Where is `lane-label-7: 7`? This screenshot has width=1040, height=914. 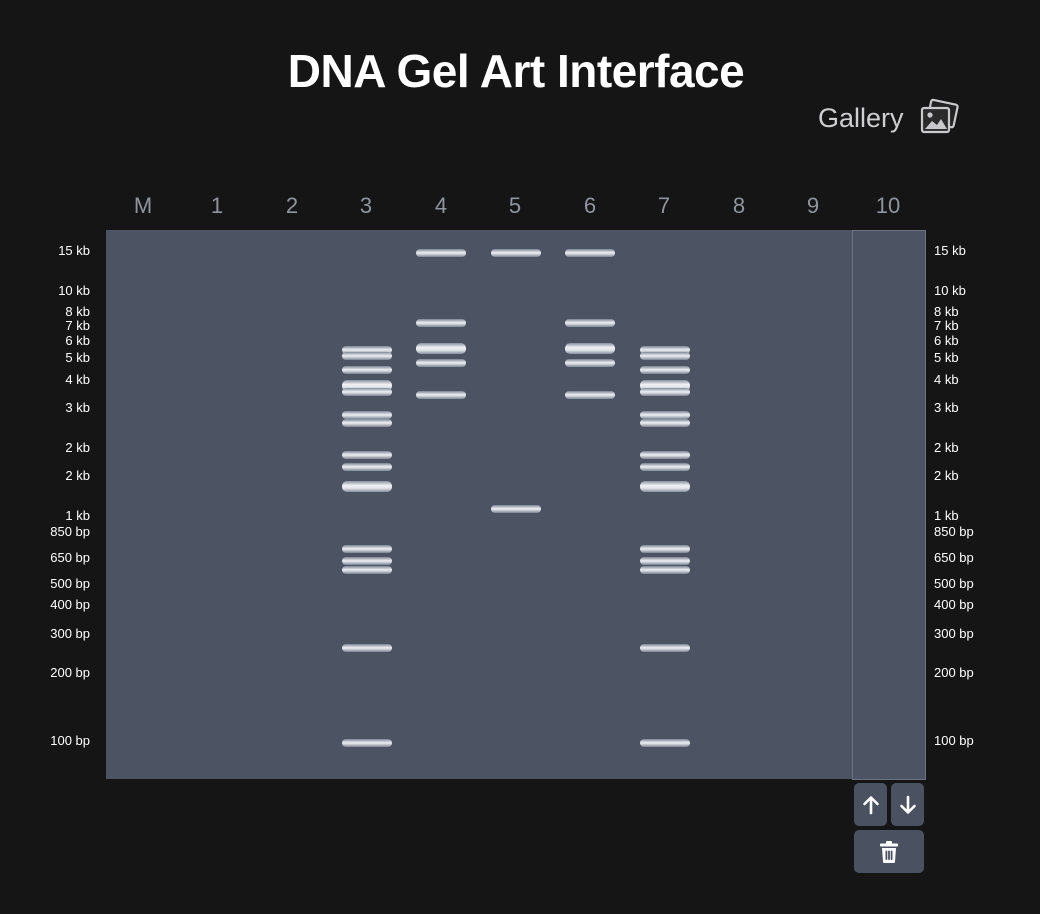 lane-label-7: 7 is located at coordinates (664, 205).